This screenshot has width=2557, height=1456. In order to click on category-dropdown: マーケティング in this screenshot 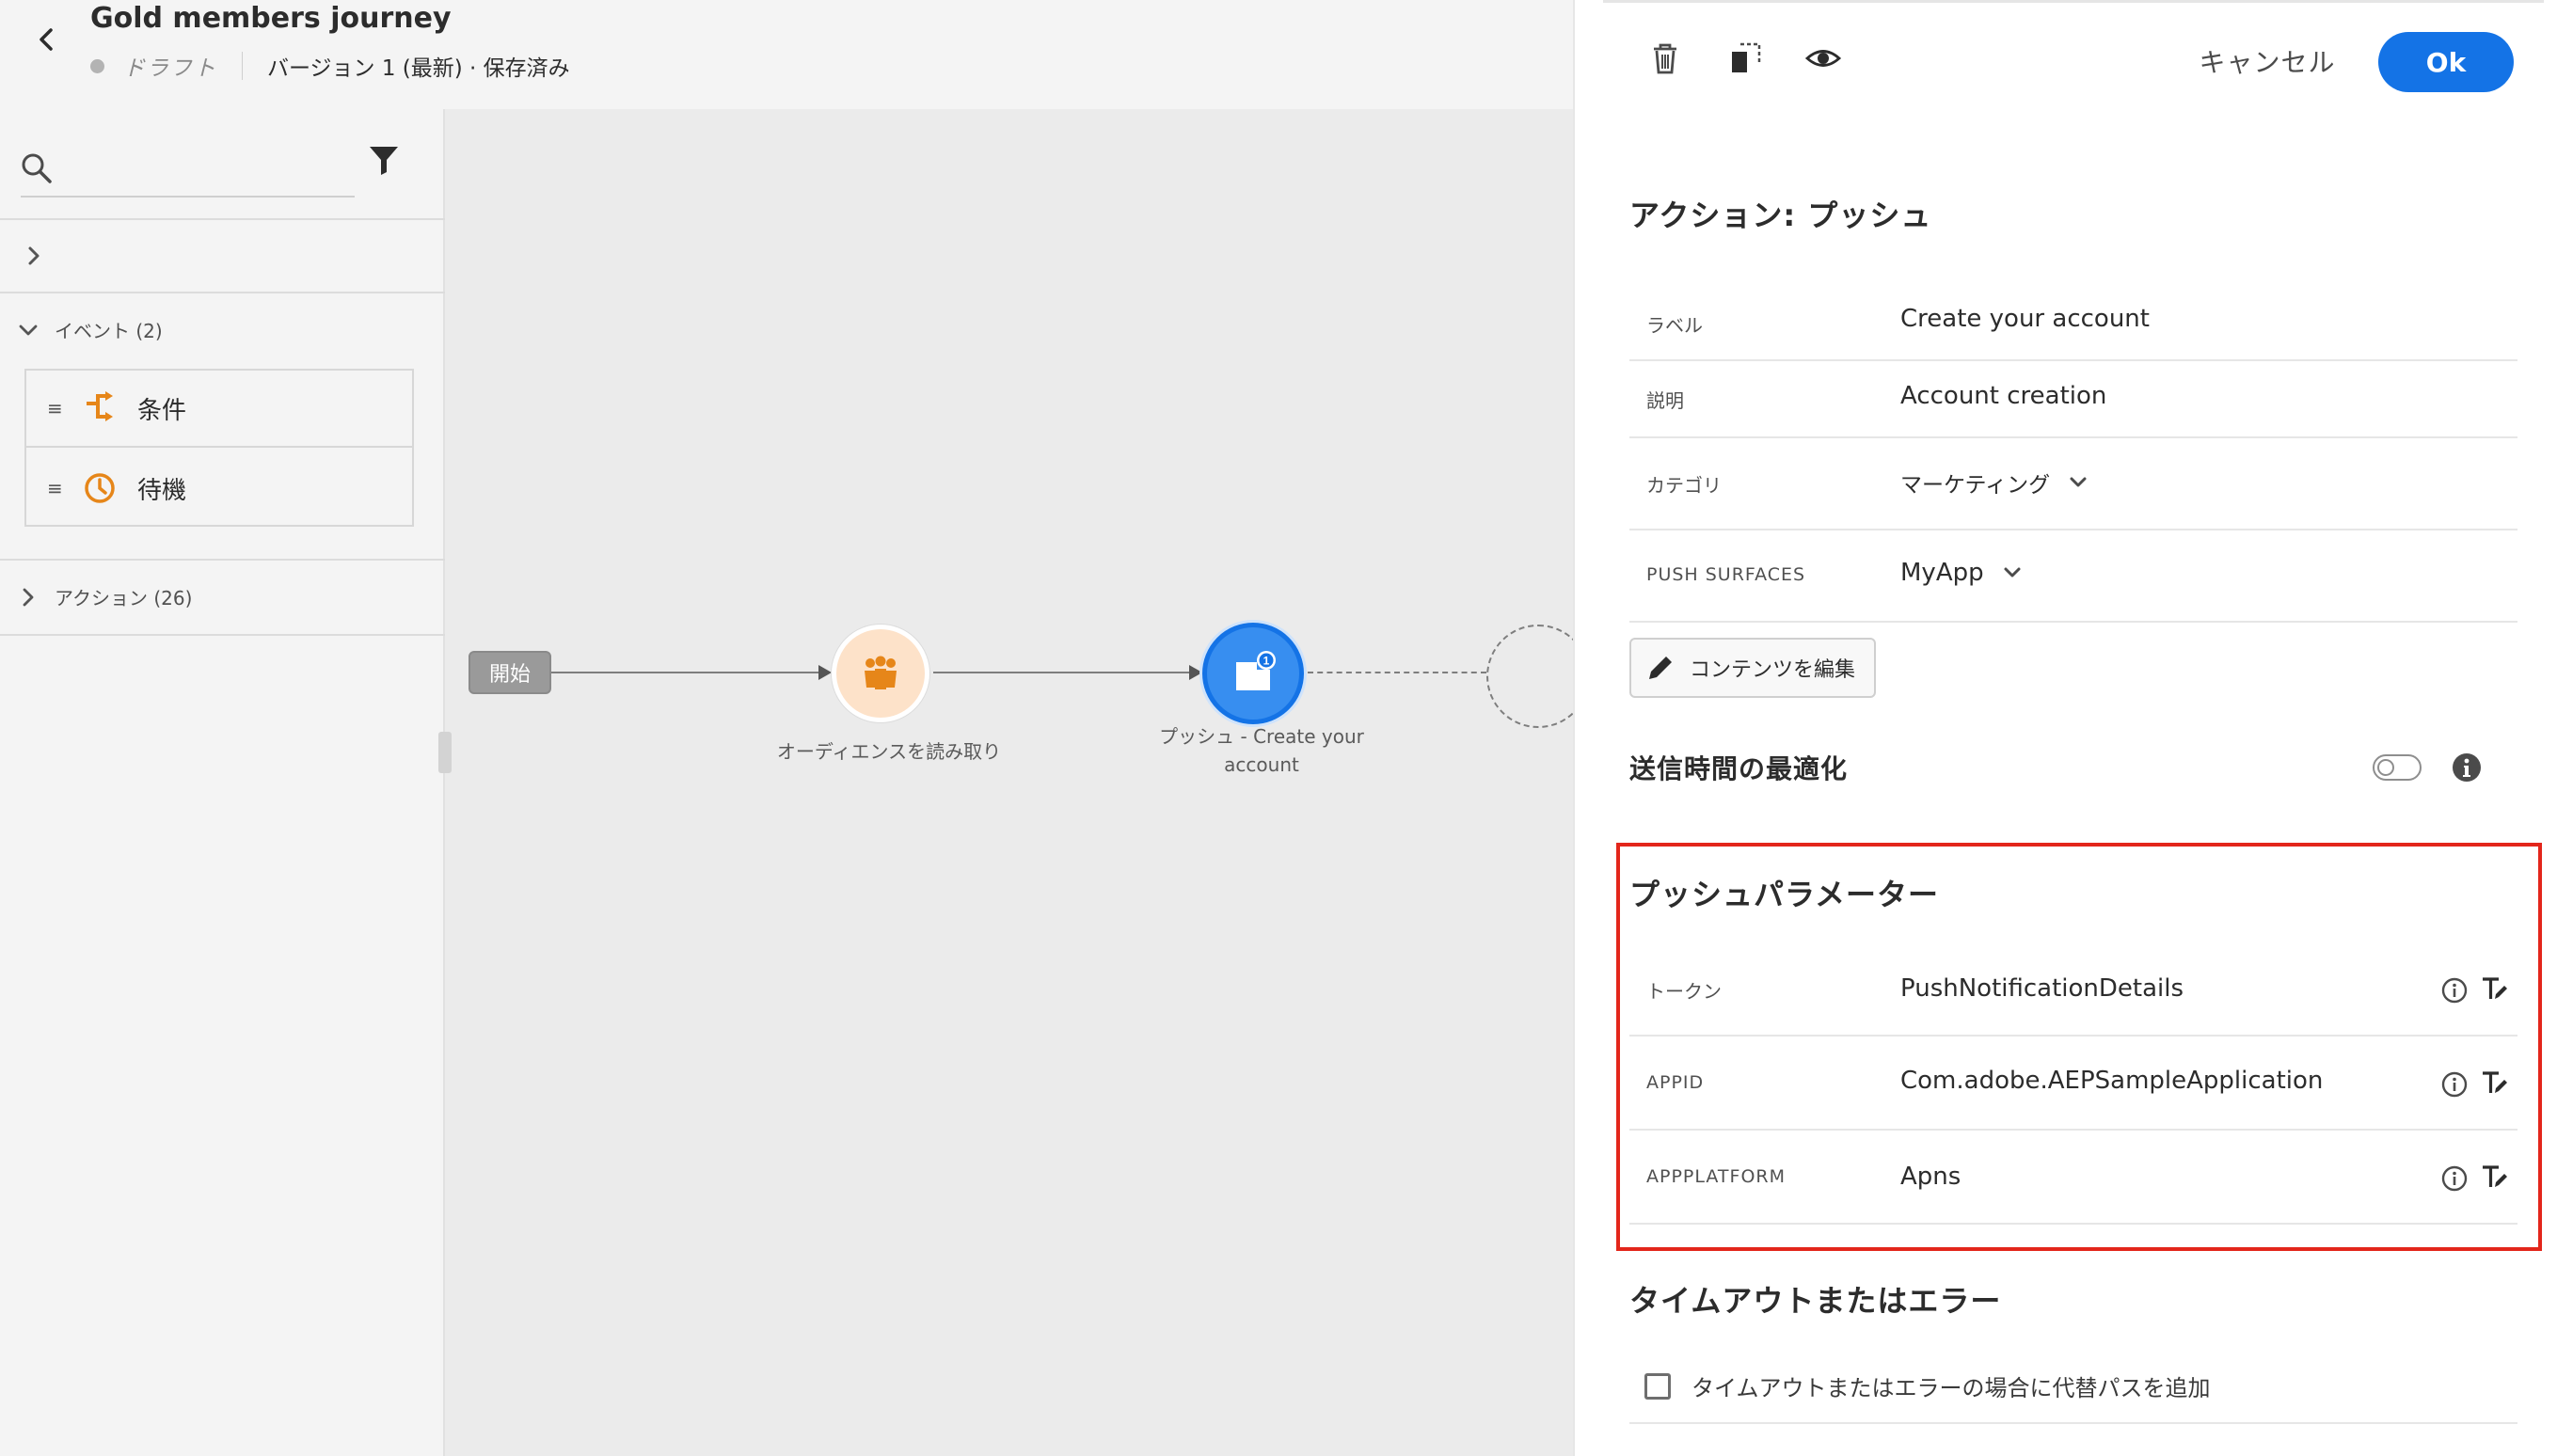, I will do `click(1995, 483)`.